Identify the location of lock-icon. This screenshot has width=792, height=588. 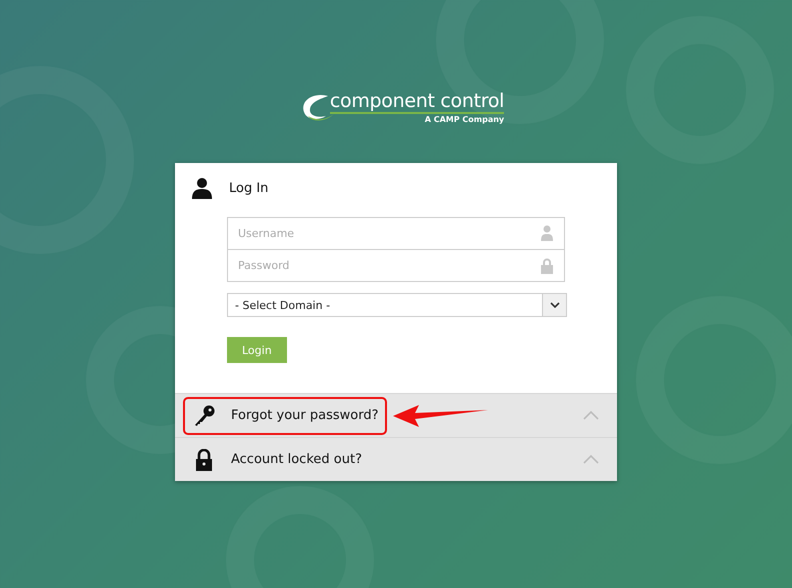
(547, 266).